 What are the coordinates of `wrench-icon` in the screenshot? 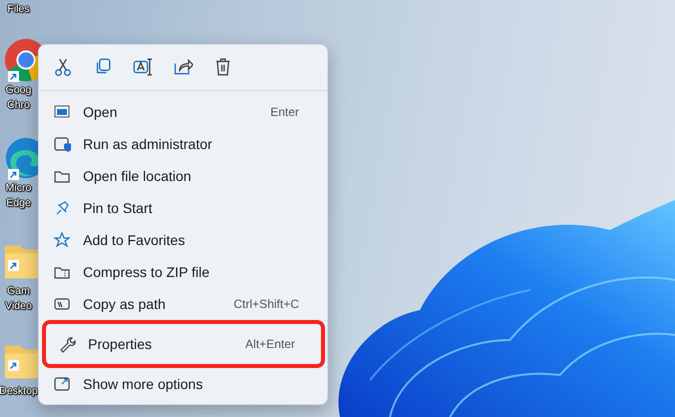 It's located at (67, 344).